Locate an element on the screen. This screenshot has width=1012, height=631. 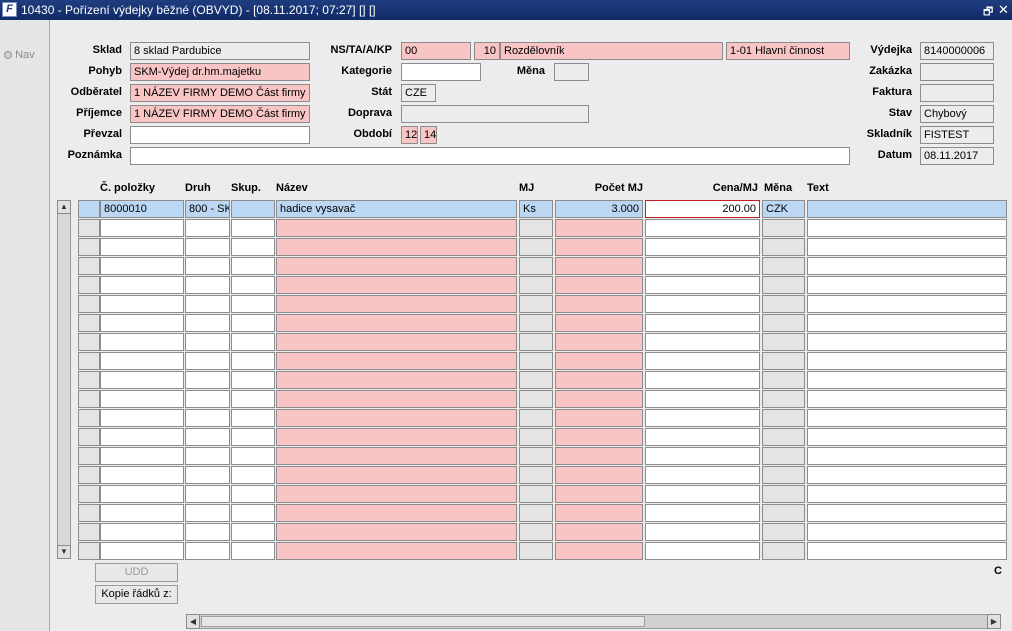
cell-druh: 800 - SK is located at coordinates (207, 209).